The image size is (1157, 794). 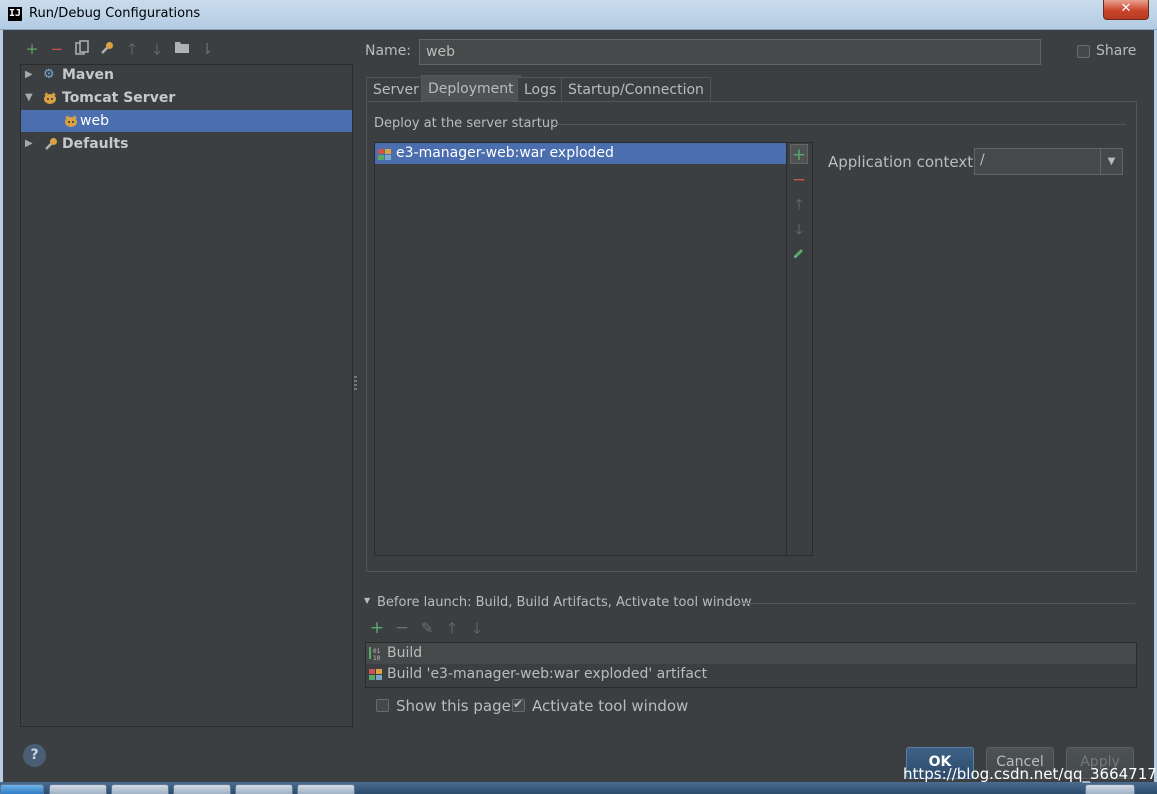 I want to click on copy-configuration-icon, so click(x=82, y=49).